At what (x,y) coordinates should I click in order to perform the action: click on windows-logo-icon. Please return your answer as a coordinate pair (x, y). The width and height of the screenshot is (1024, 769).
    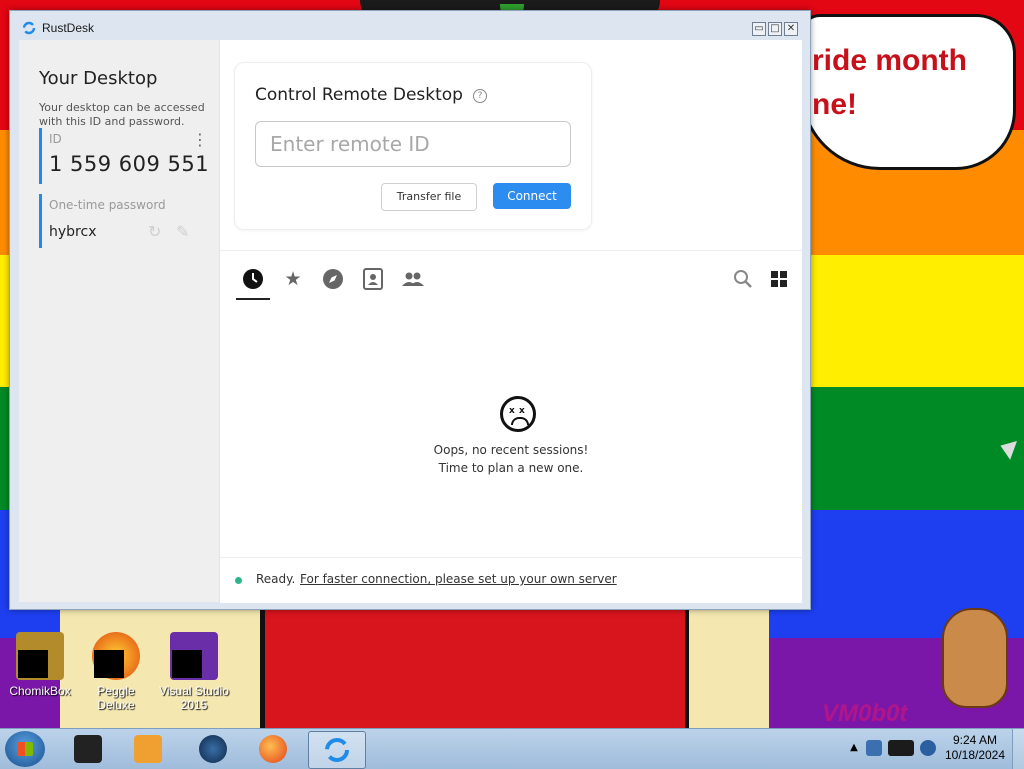
    Looking at the image, I should click on (25, 749).